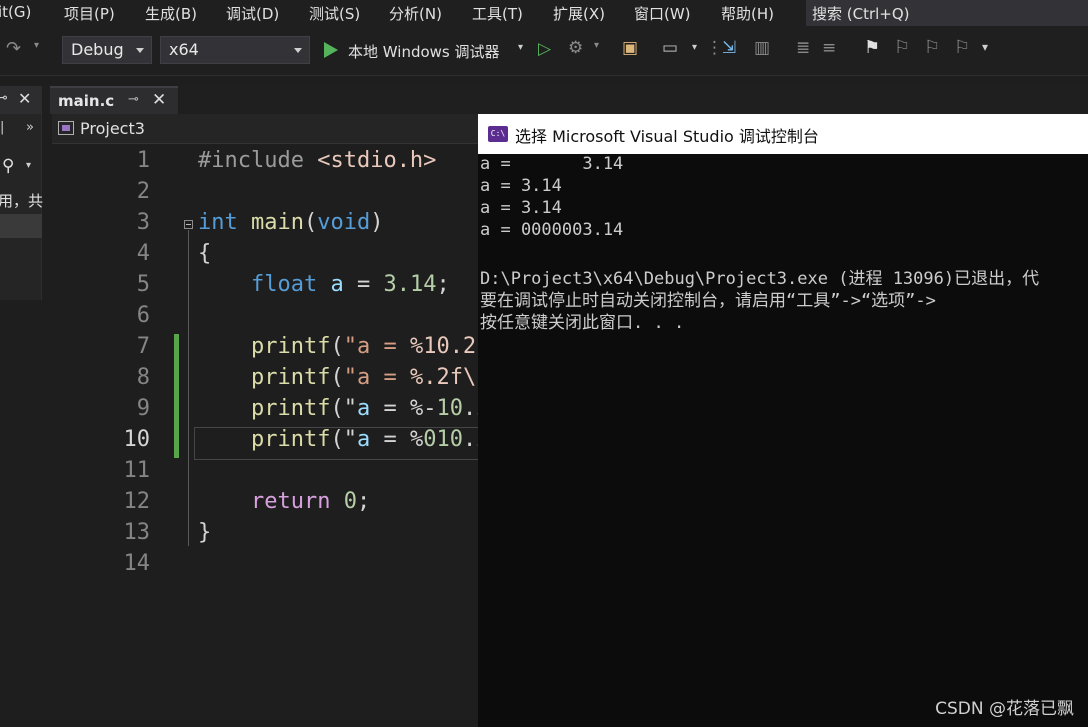 The width and height of the screenshot is (1088, 727). Describe the element at coordinates (829, 48) in the screenshot. I see `uncomment-icon: ≡` at that location.